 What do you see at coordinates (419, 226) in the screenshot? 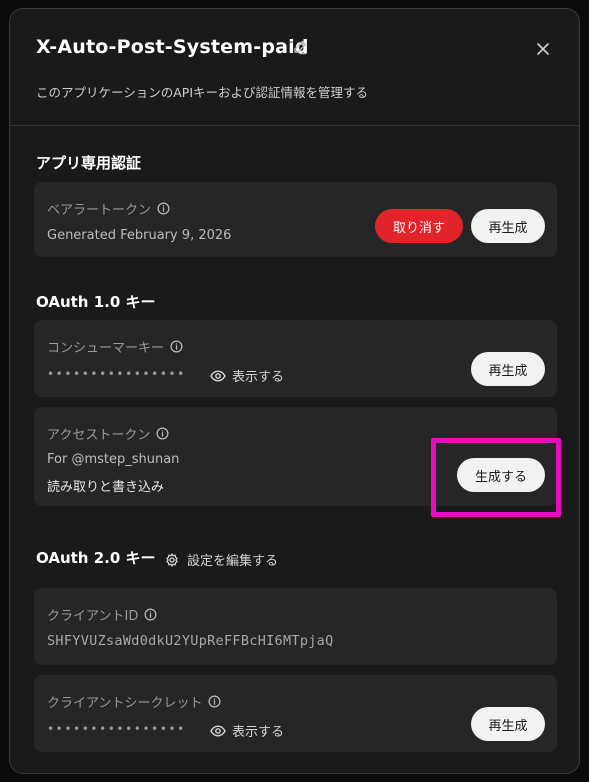
I see `revoke-button: 取り消す` at bounding box center [419, 226].